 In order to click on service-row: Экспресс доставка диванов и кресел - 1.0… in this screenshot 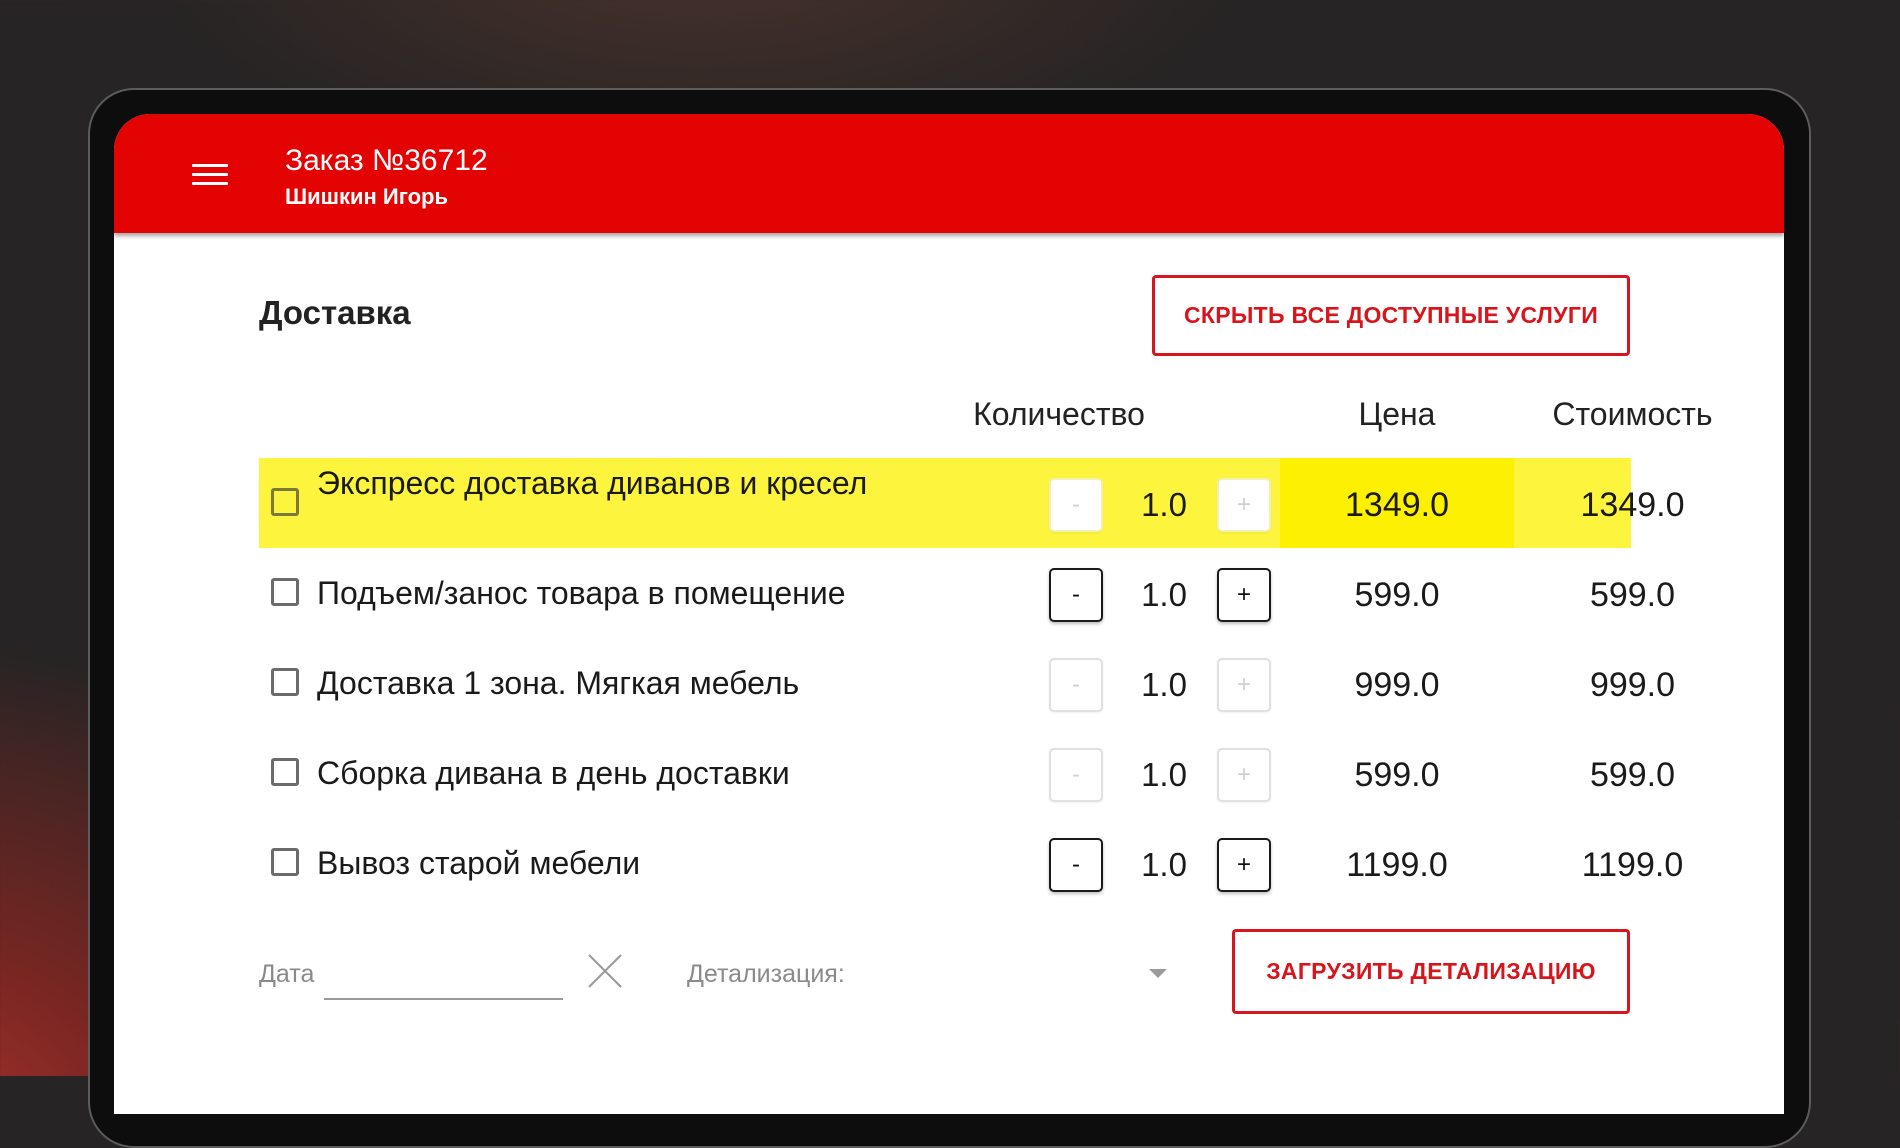, I will do `click(972, 503)`.